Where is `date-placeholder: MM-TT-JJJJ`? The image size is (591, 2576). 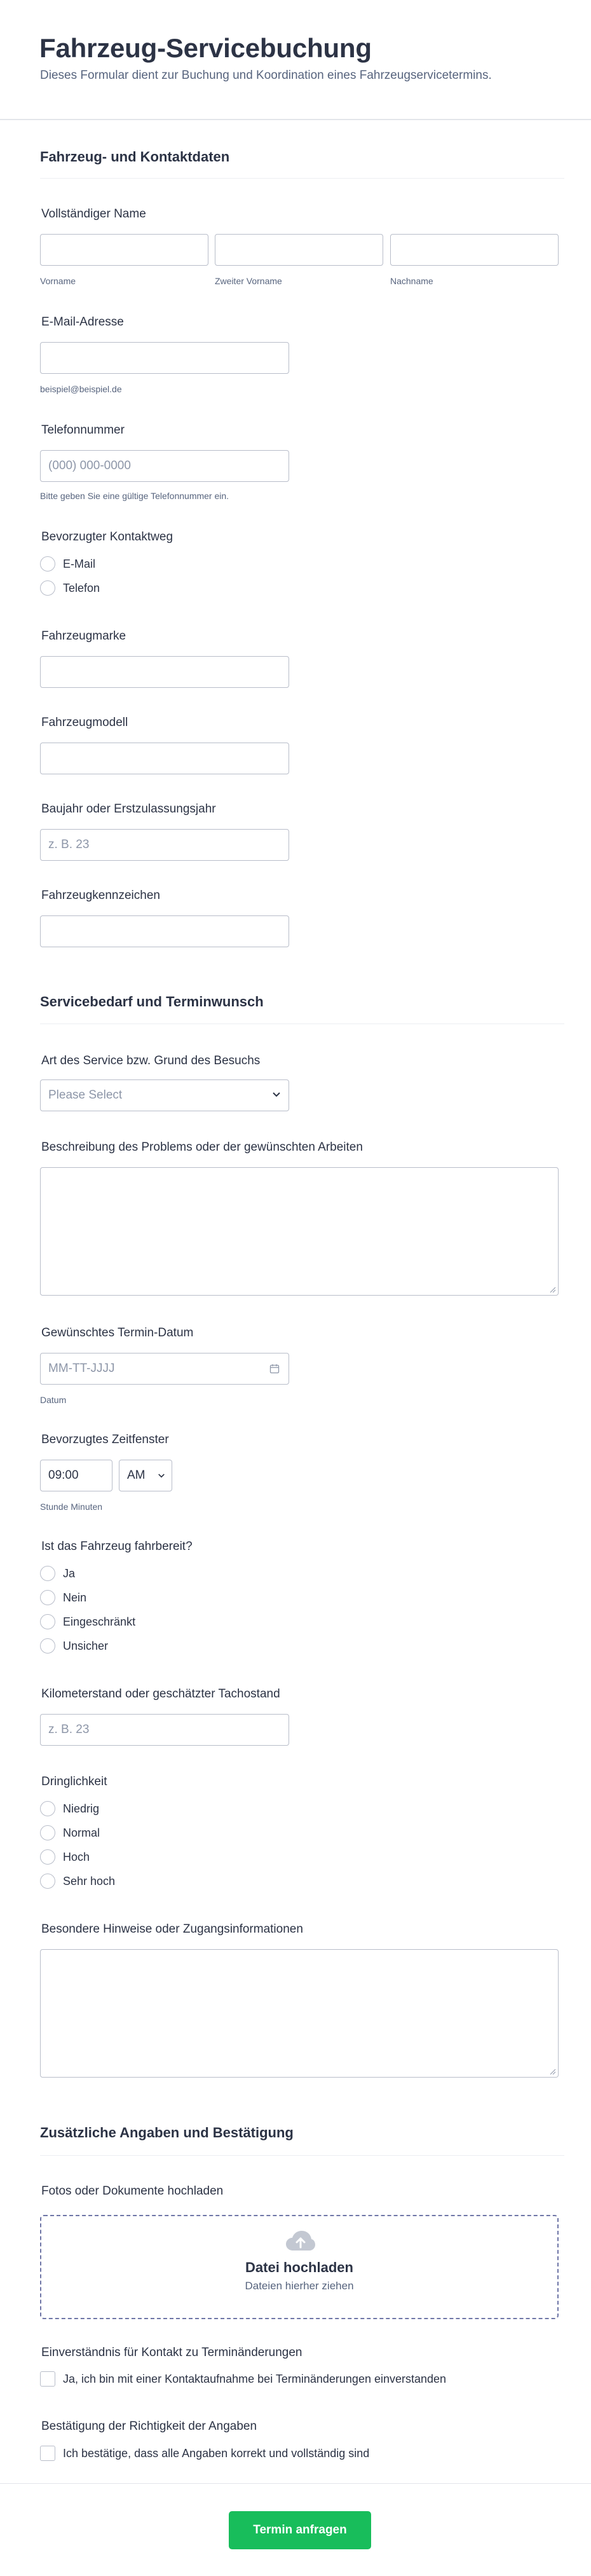
date-placeholder: MM-TT-JJJJ is located at coordinates (81, 1368).